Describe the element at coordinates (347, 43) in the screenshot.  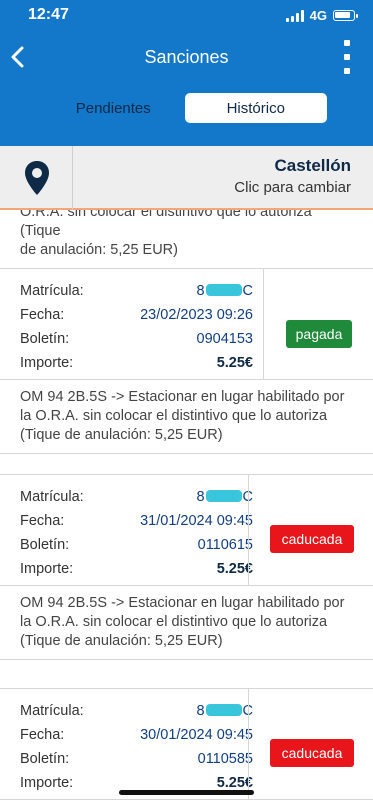
I see `more-vertical-icon` at that location.